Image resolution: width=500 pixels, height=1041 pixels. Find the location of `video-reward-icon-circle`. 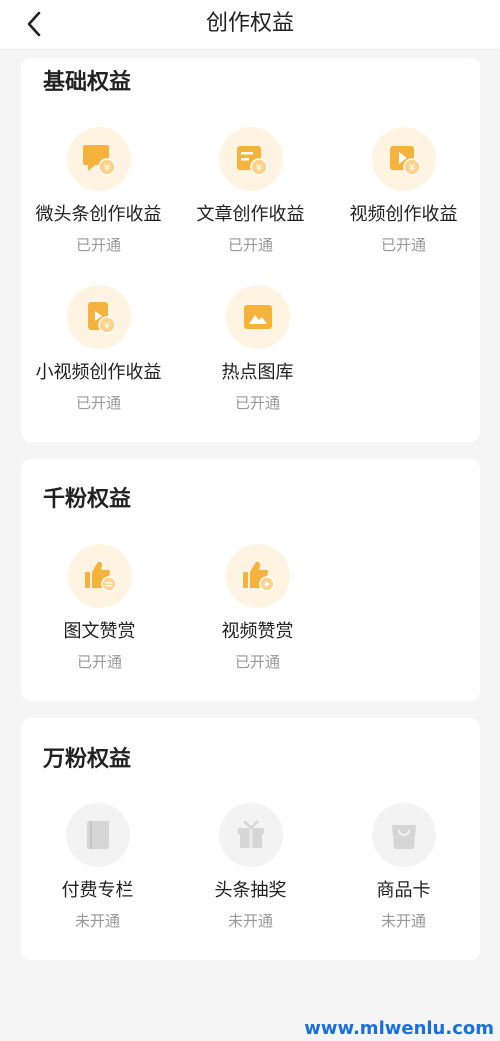

video-reward-icon-circle is located at coordinates (257, 576).